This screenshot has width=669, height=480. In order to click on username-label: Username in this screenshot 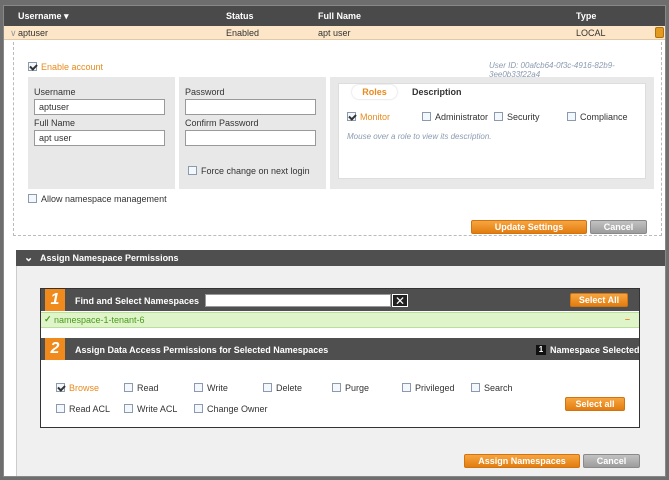, I will do `click(55, 92)`.